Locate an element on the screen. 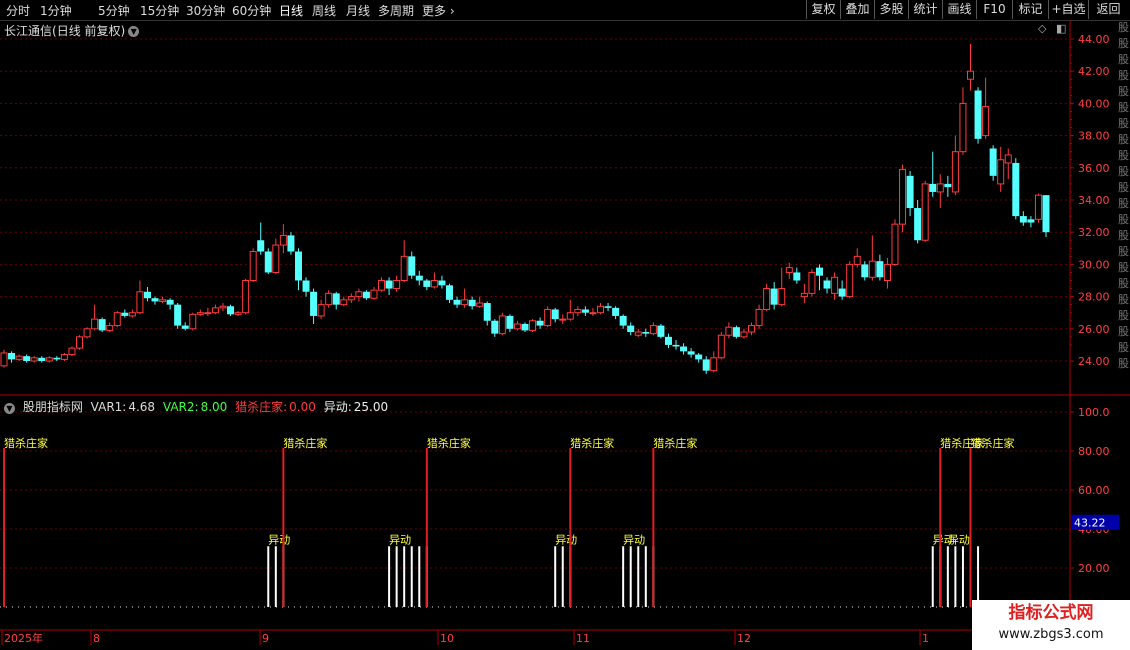  indicator-name: 股朋指标网 is located at coordinates (52, 407).